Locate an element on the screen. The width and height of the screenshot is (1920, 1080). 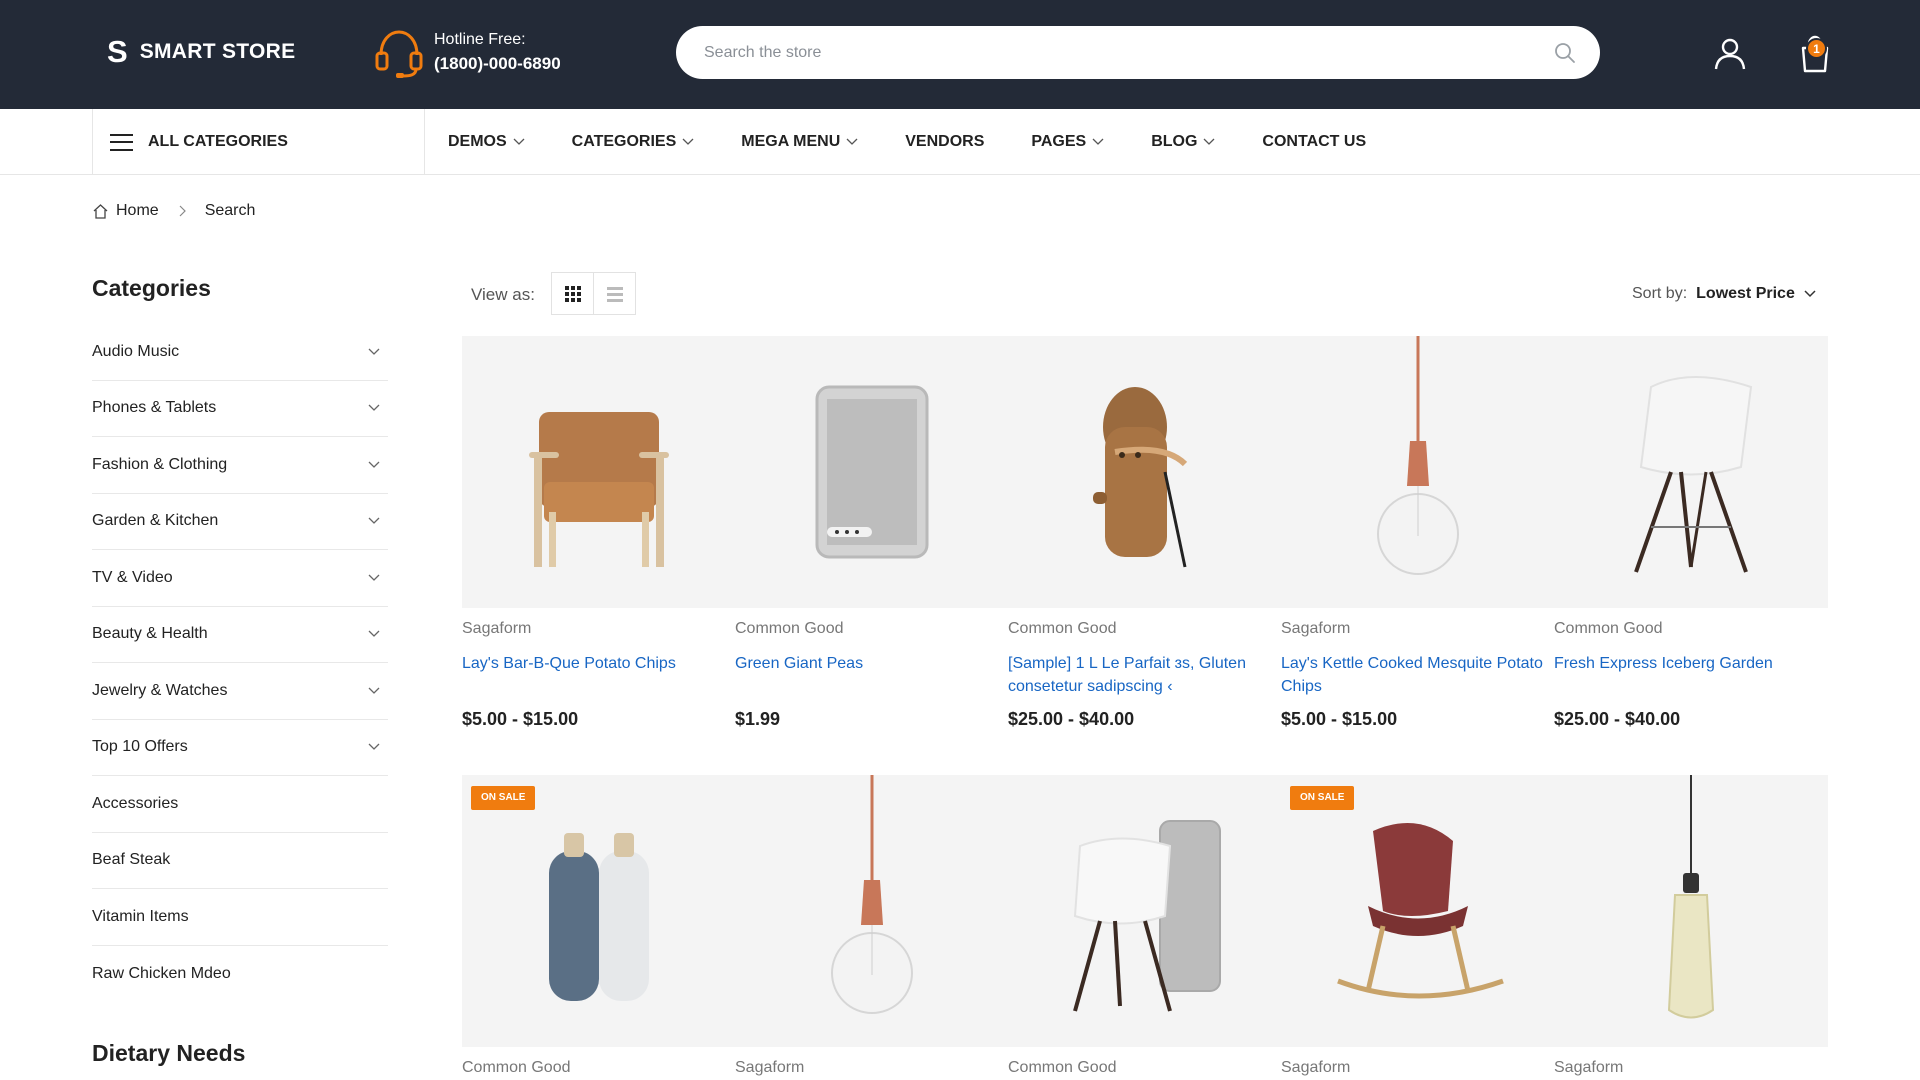
sidebar-title: Categories is located at coordinates (151, 288).